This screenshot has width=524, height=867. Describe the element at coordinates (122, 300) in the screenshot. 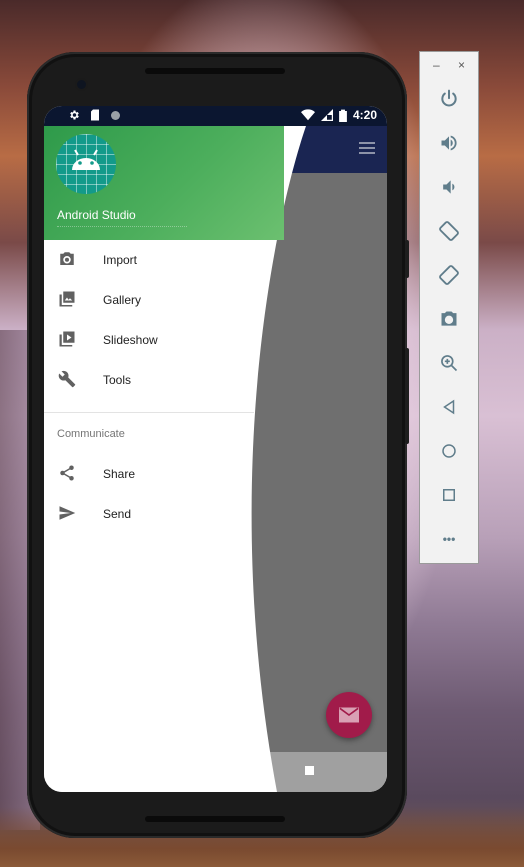

I see `drawer-item-label: Gallery` at that location.